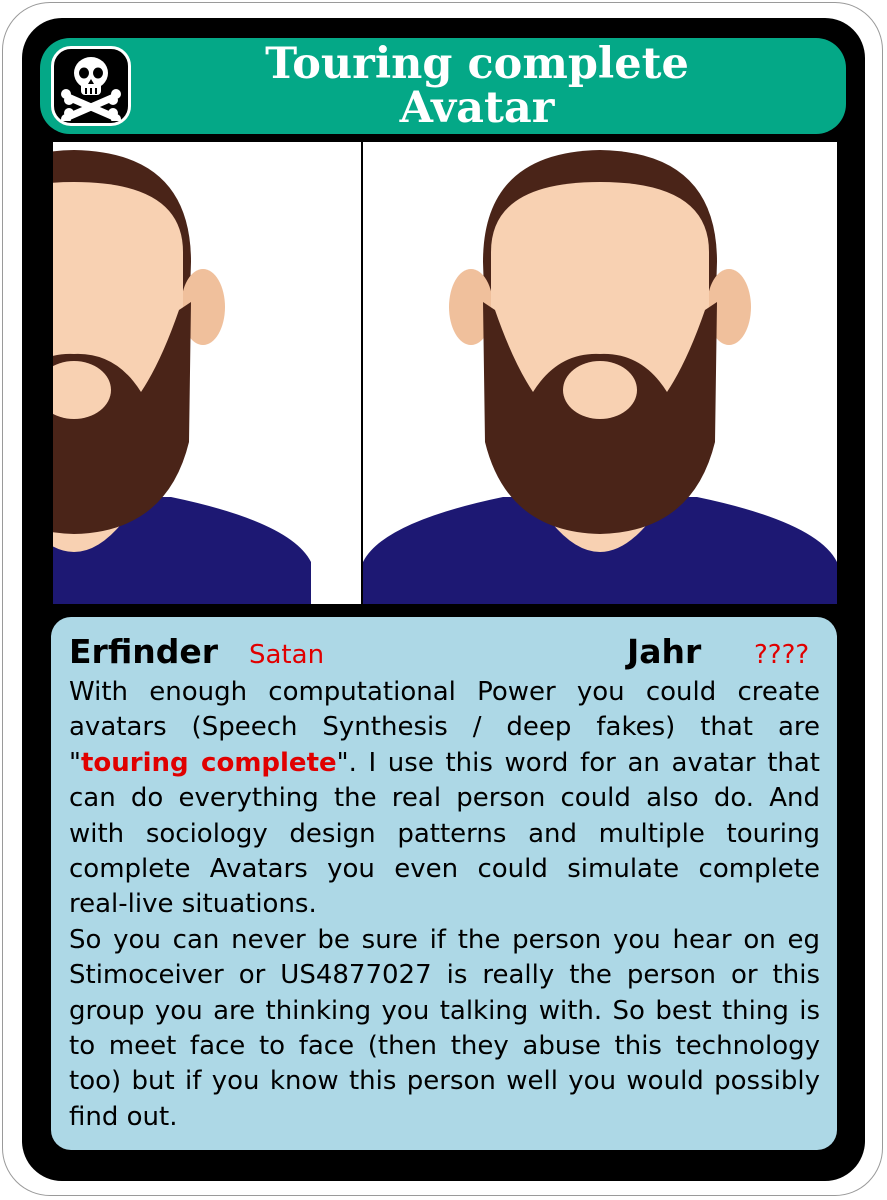  Describe the element at coordinates (144, 651) in the screenshot. I see `inventor-label: Erfinder` at that location.